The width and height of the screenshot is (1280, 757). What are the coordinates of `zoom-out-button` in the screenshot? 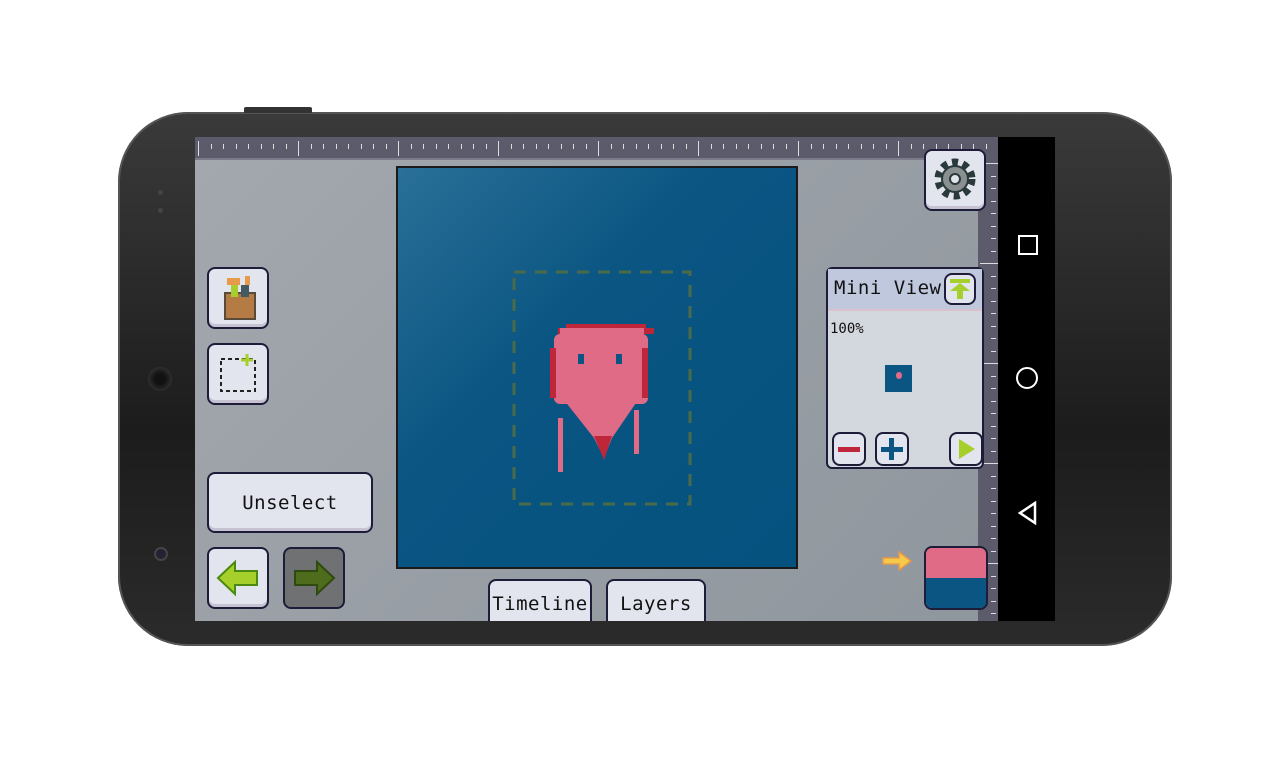 It's located at (849, 449).